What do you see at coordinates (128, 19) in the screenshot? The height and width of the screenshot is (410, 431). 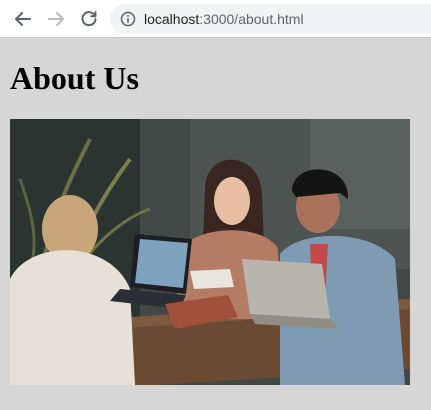 I see `info-icon` at bounding box center [128, 19].